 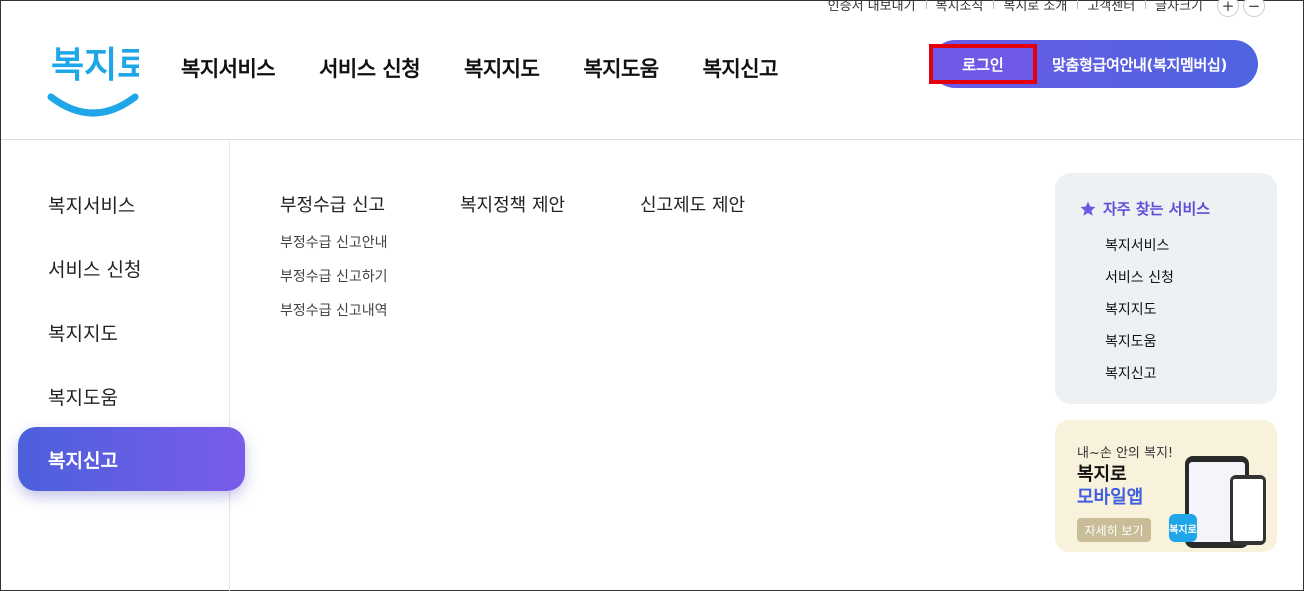 I want to click on member-area: 로그인 맞춤형급여안내(복지멤버십), so click(x=1093, y=64).